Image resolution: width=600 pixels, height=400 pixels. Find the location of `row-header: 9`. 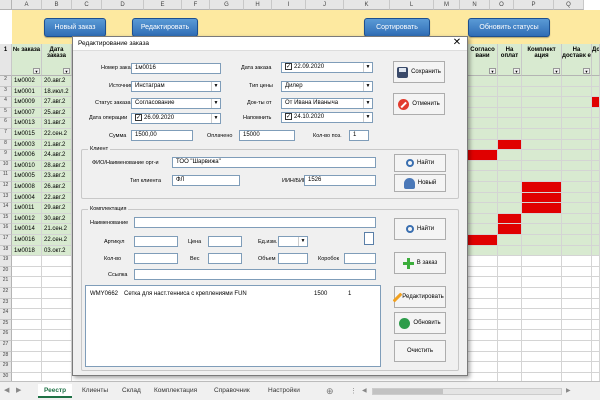

row-header: 9 is located at coordinates (6, 155).